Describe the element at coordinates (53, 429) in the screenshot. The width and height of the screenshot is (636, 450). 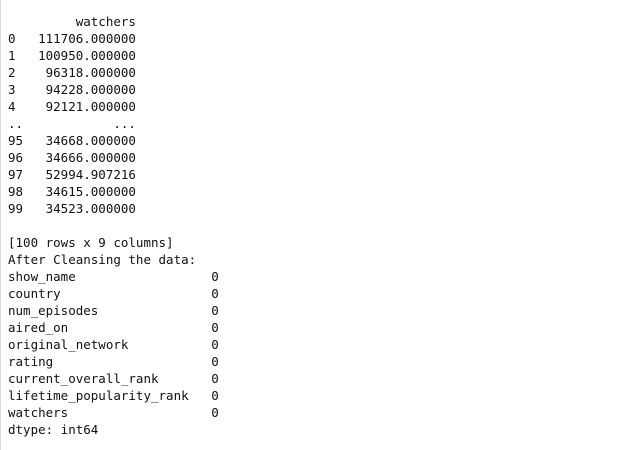
I see `dtype-line: dtype: int64` at that location.